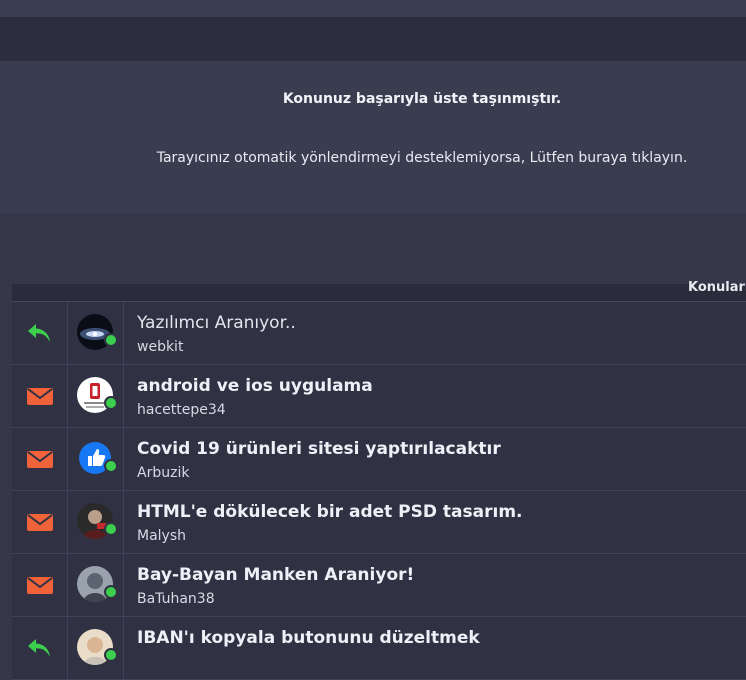  I want to click on thread-list-header: Konuları, so click(379, 291).